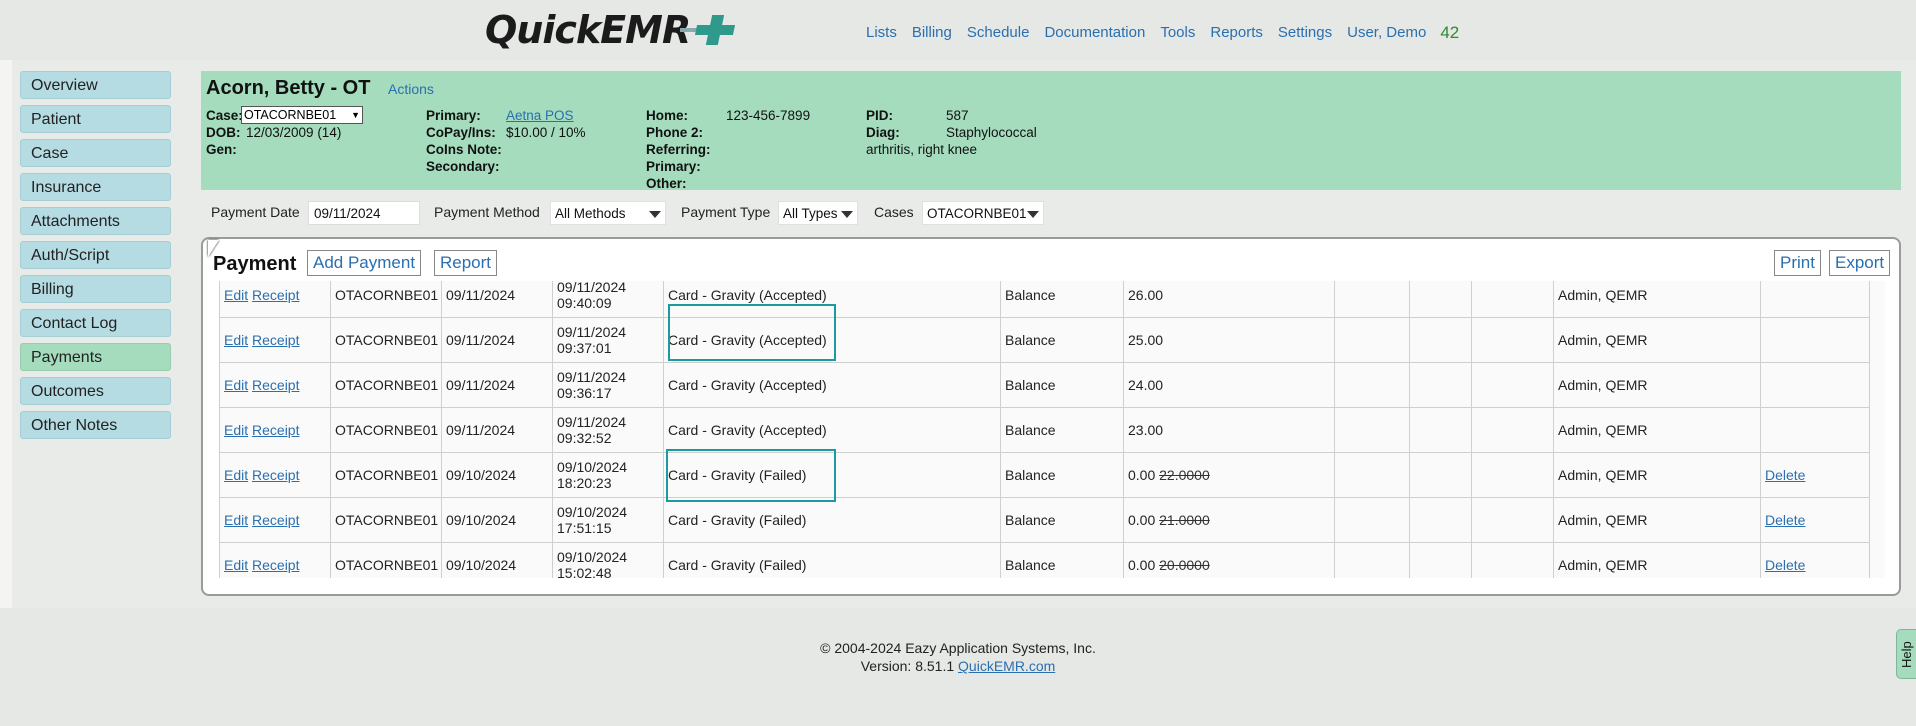 This screenshot has height=726, width=1916. I want to click on case-select: OTACORNBE01 ▼, so click(302, 115).